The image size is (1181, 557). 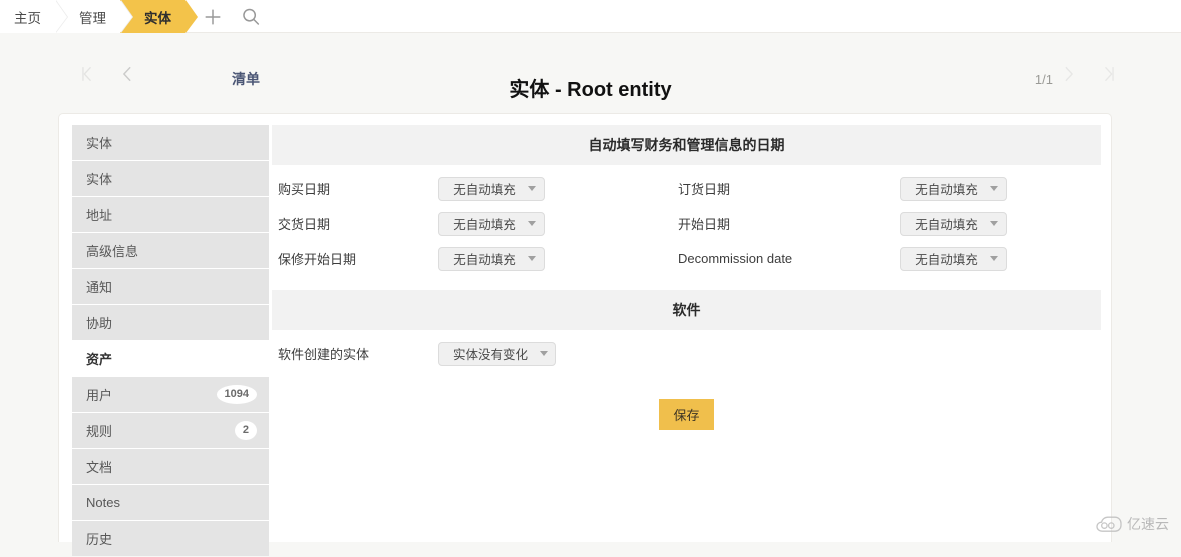 I want to click on form-field-warranty-start-date: 保修开始日期 无自动填充, so click(x=471, y=259).